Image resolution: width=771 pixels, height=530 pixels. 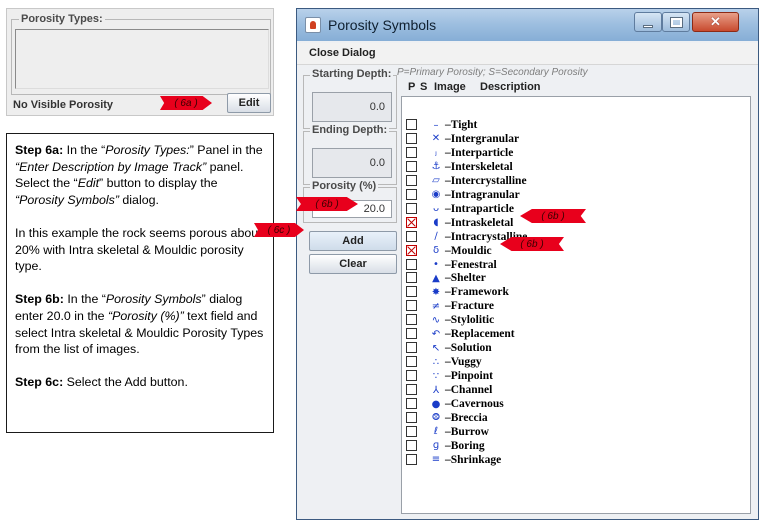 I want to click on symbol-row: – –Tight, so click(x=572, y=125).